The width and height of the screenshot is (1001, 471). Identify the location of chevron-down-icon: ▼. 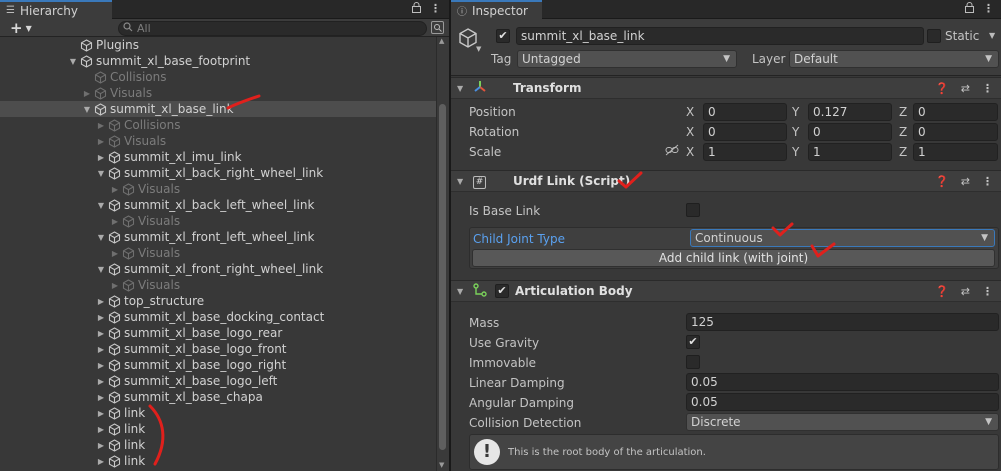
(478, 49).